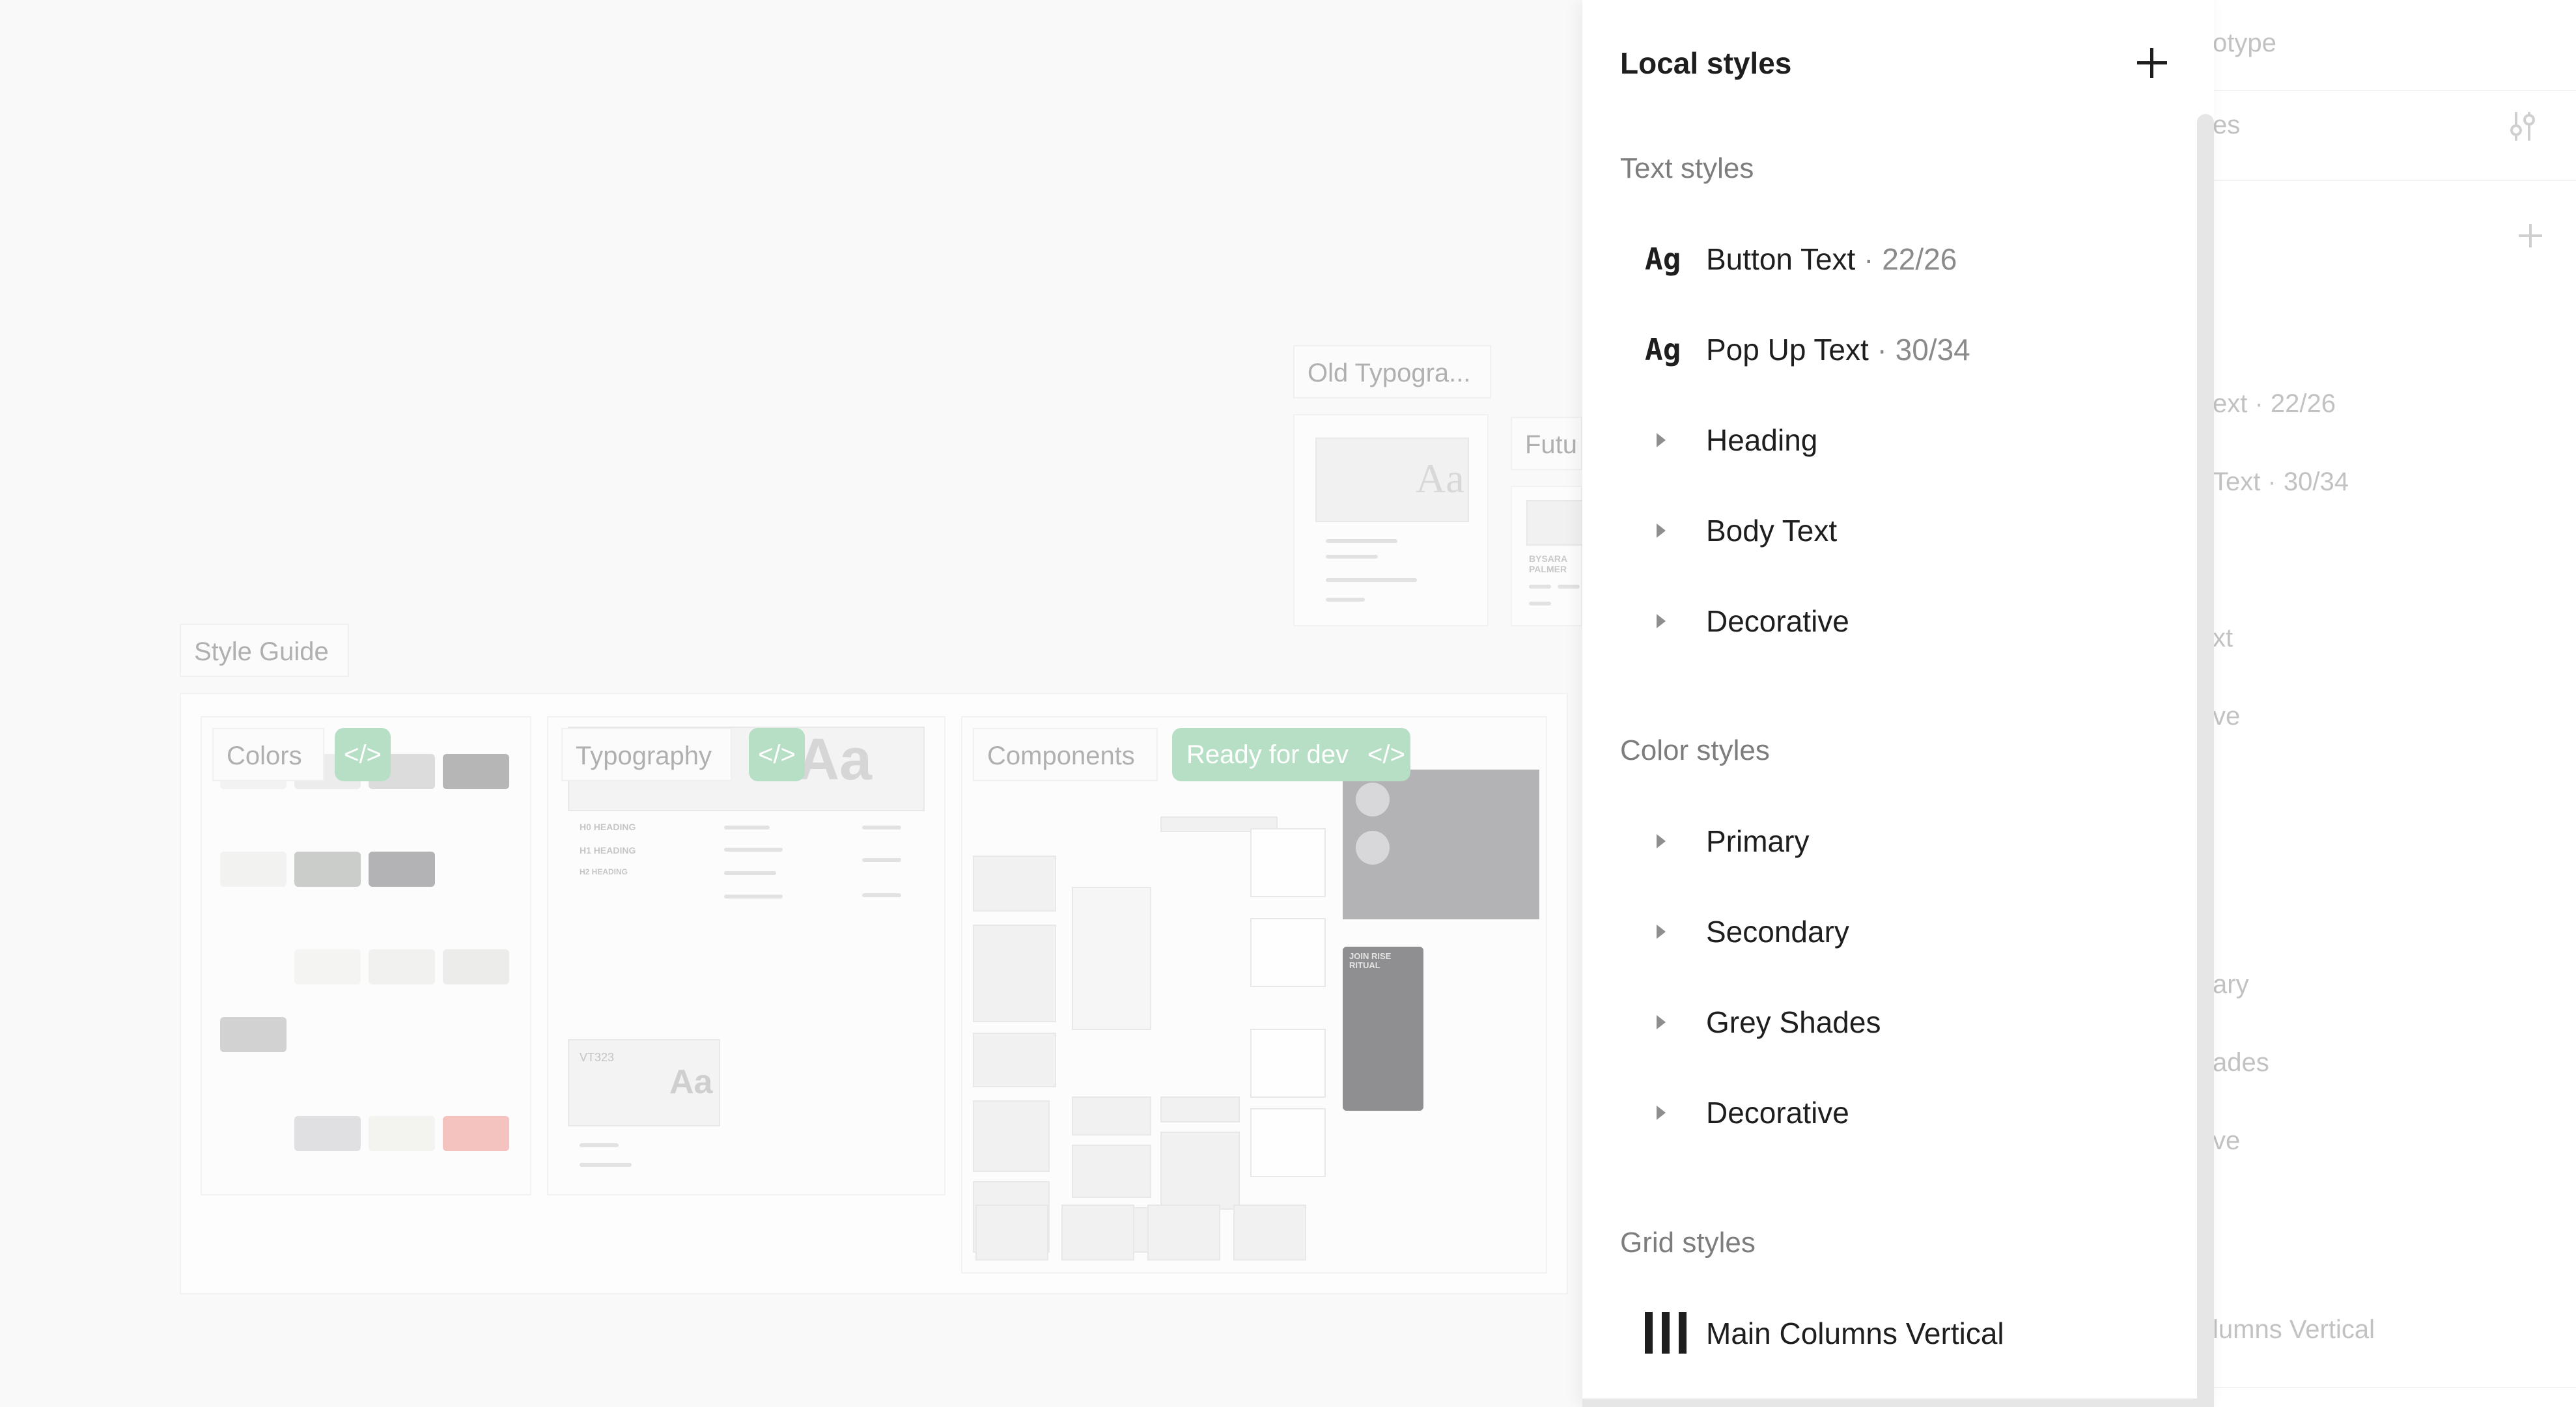 This screenshot has height=1407, width=2576. What do you see at coordinates (363, 754) in the screenshot?
I see `code-badge-colors: </>` at bounding box center [363, 754].